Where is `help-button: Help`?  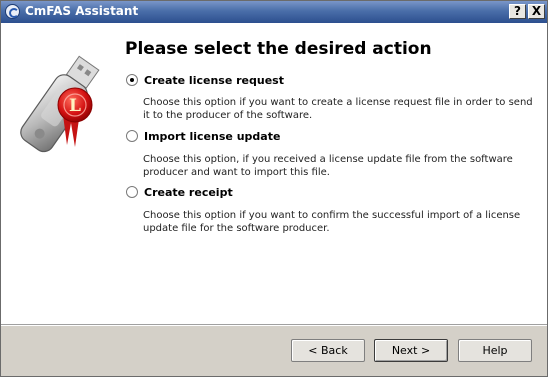
help-button: Help is located at coordinates (495, 350).